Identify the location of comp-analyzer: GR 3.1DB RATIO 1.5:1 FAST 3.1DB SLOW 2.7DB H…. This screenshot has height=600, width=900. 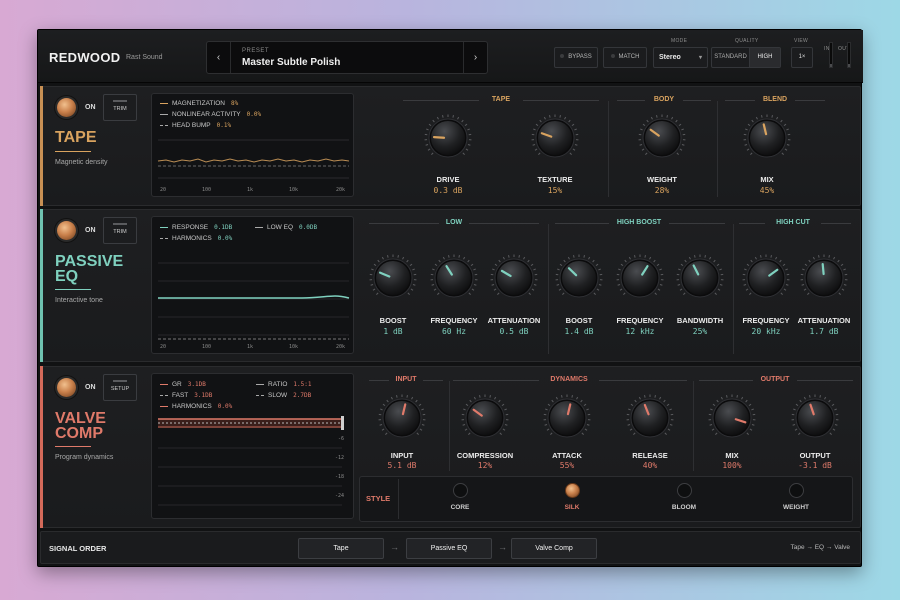
(252, 446).